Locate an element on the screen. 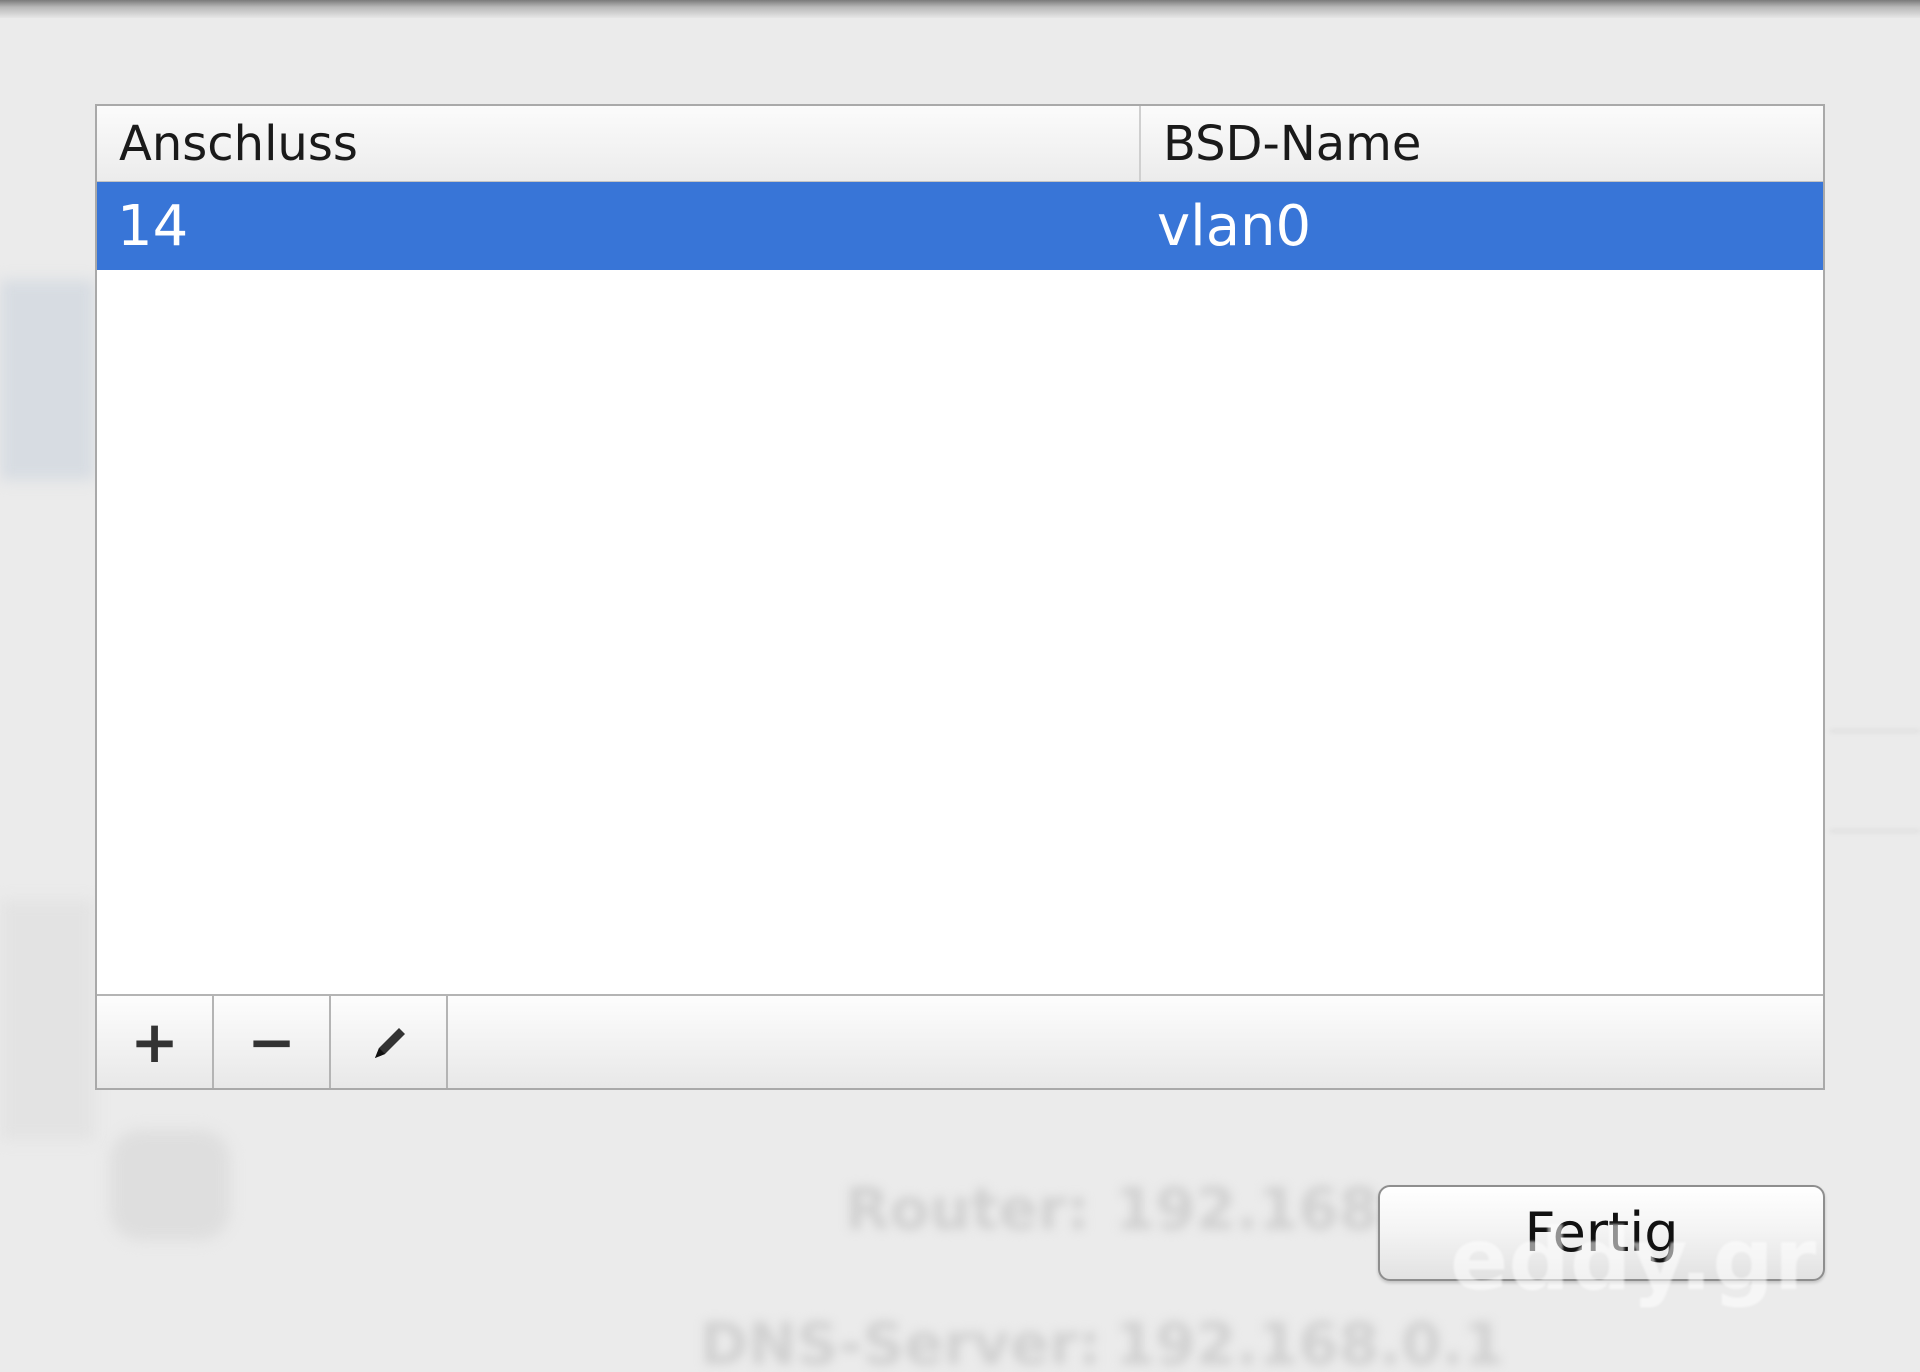  table-header: Anschluss BSD-Name is located at coordinates (960, 144).